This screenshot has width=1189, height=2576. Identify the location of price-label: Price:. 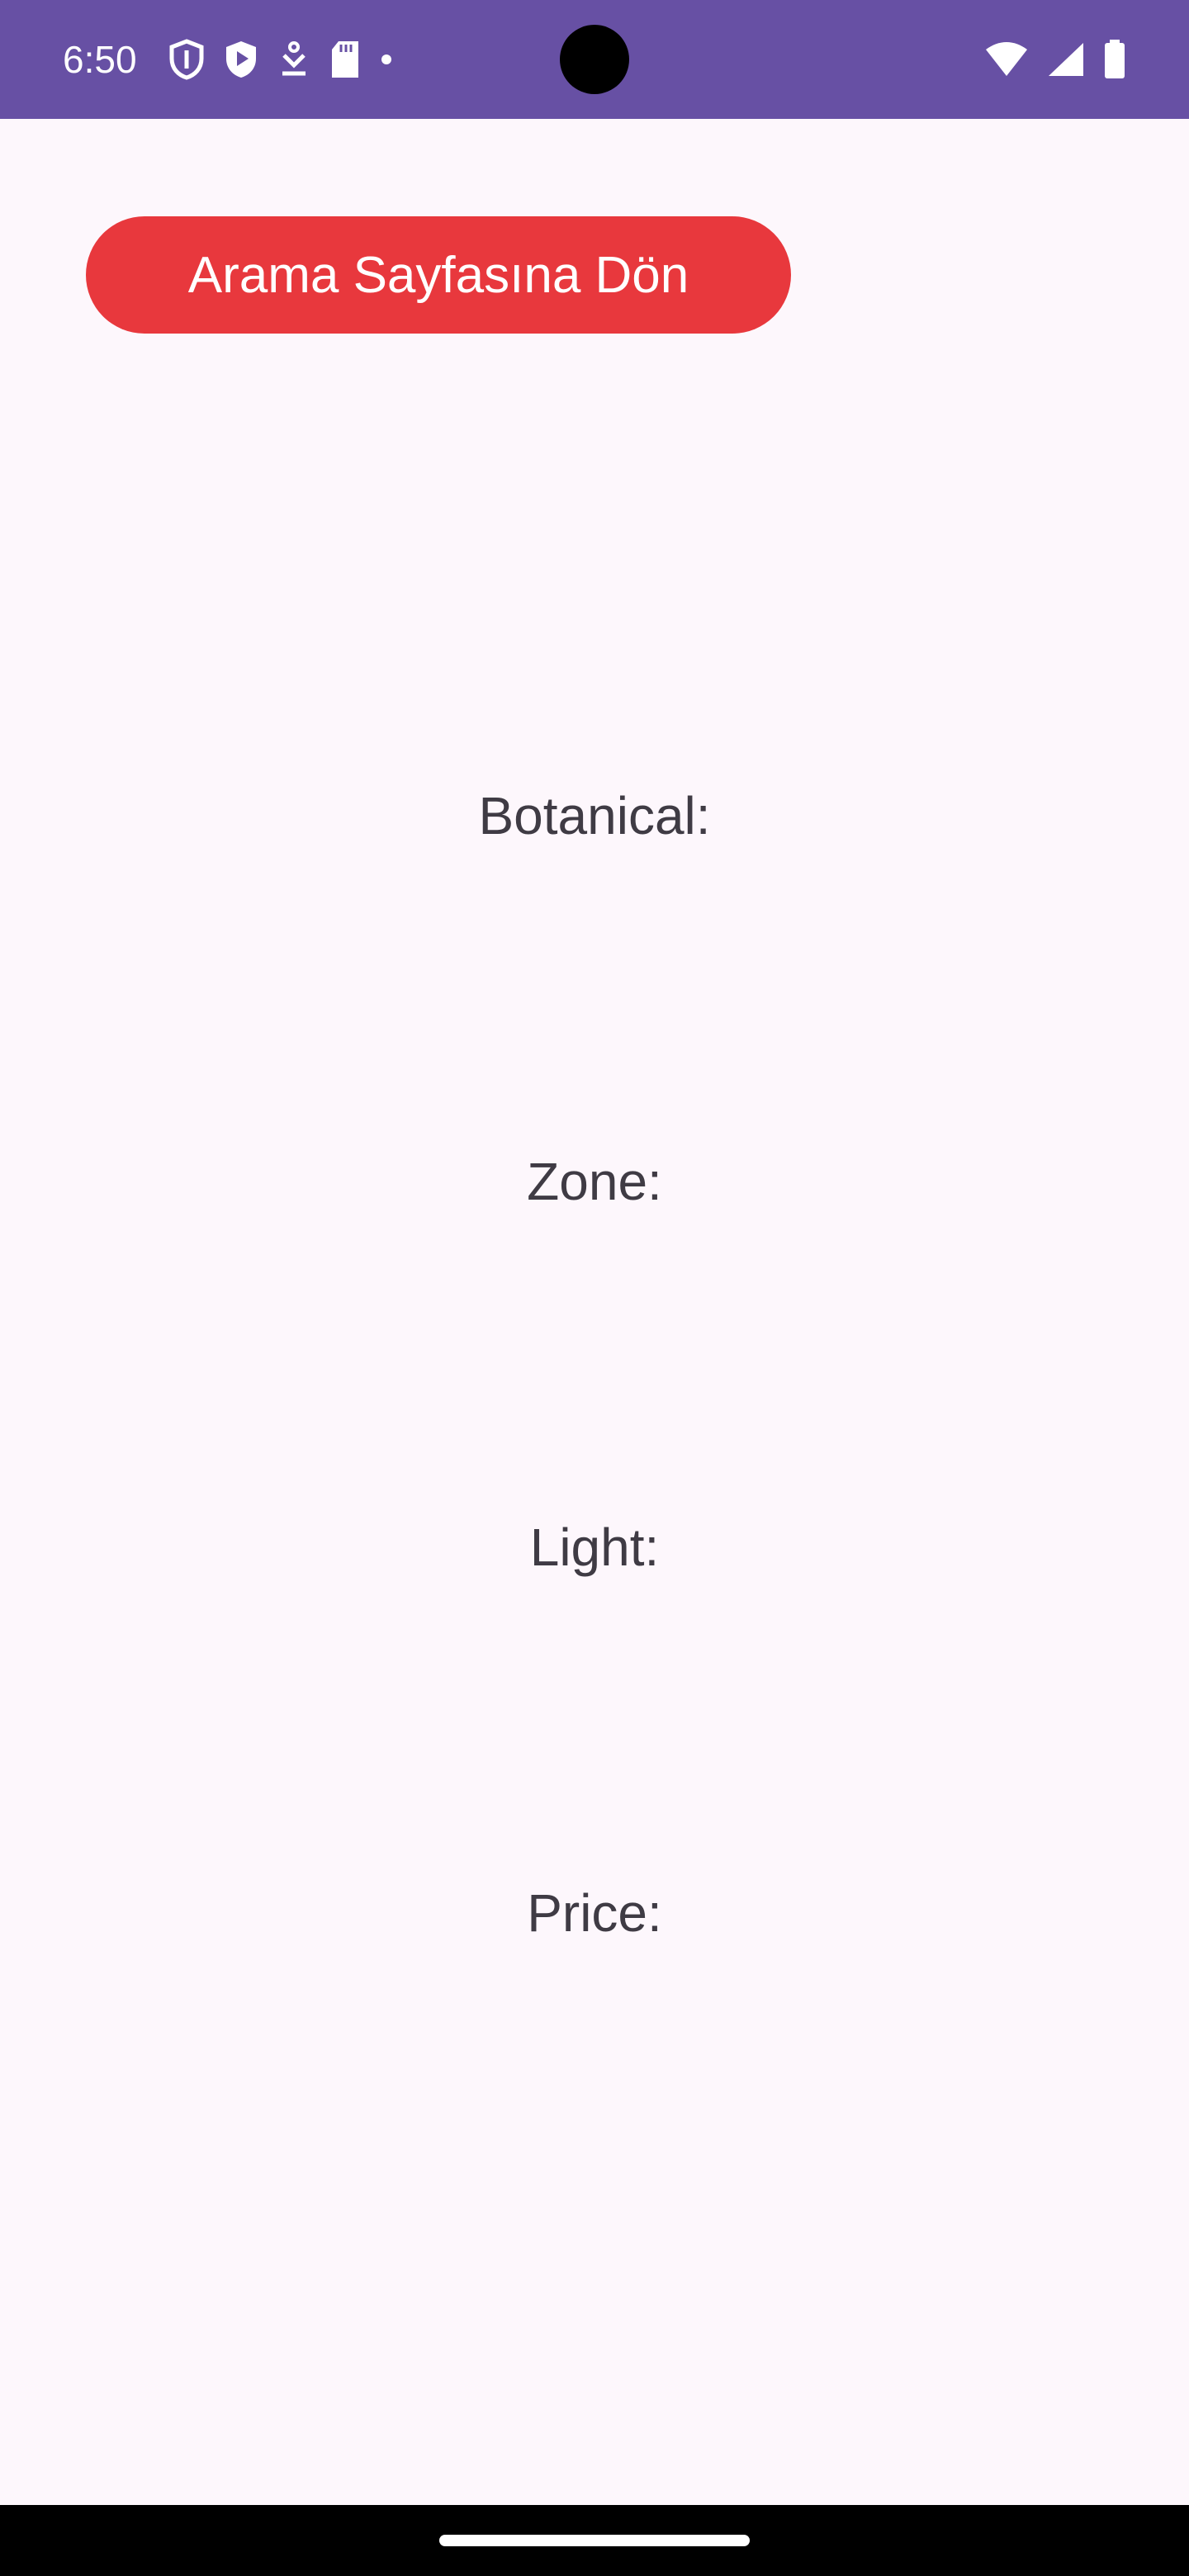
(594, 1913).